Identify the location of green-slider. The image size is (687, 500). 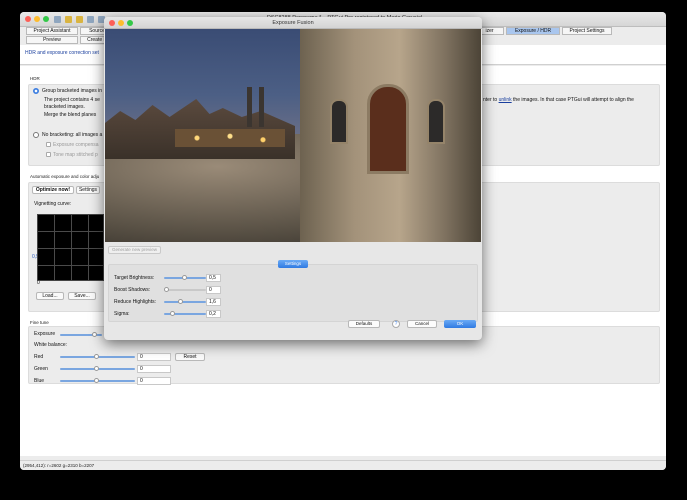
(97, 368).